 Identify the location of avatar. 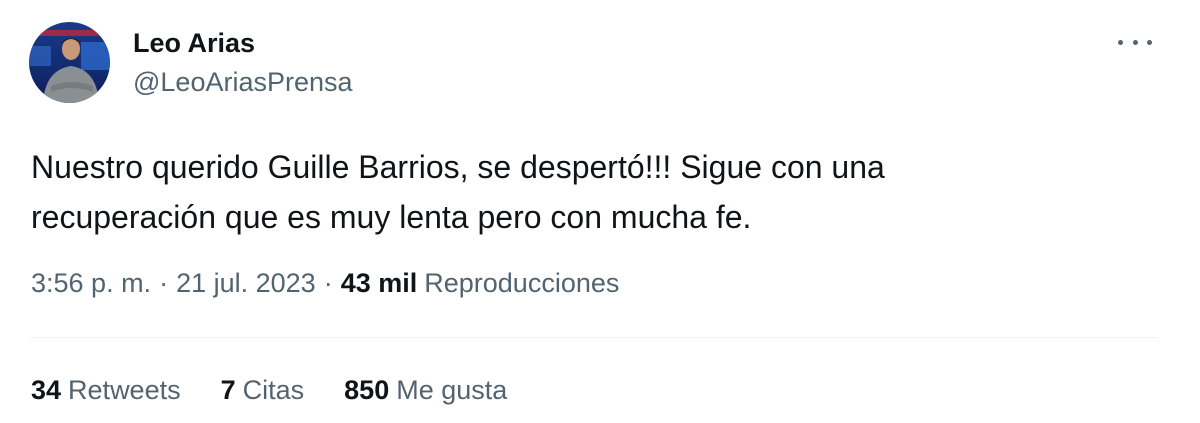
(69, 62).